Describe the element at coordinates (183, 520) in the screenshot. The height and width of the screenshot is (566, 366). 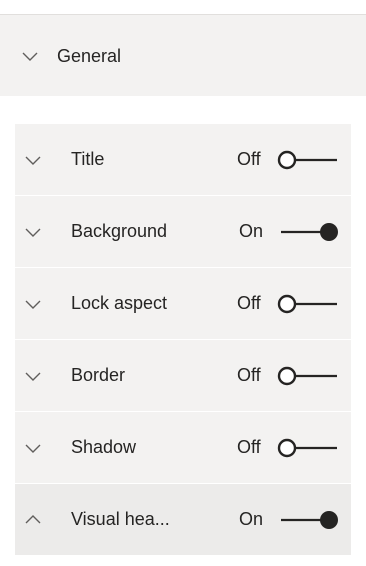
I see `property-row-visual-header: Visual hea... On` at that location.